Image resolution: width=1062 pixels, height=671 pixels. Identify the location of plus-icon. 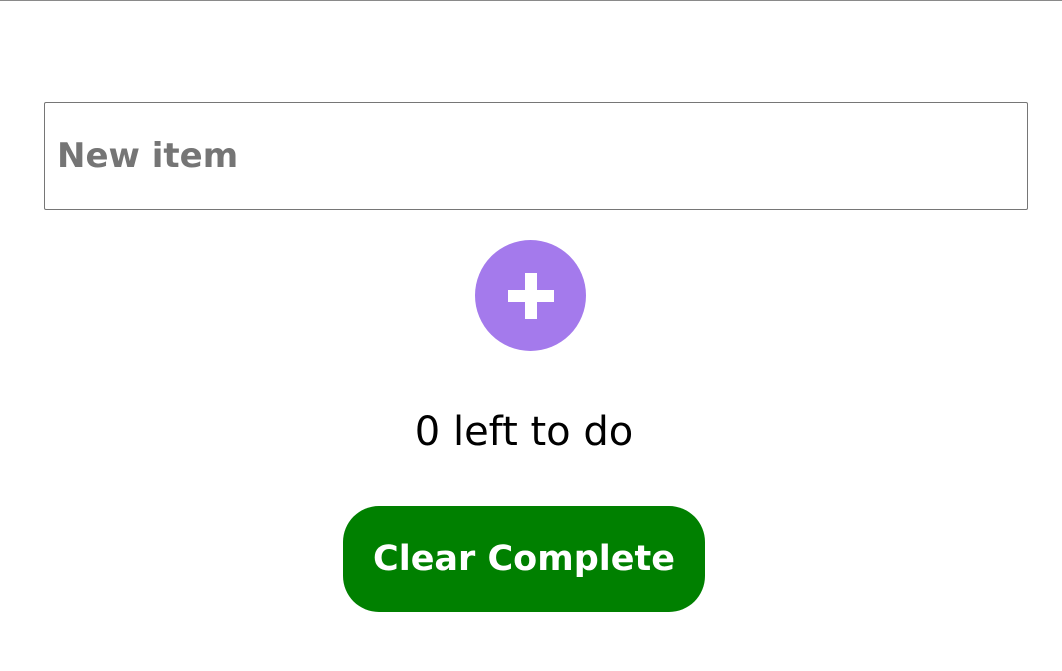
(530, 295).